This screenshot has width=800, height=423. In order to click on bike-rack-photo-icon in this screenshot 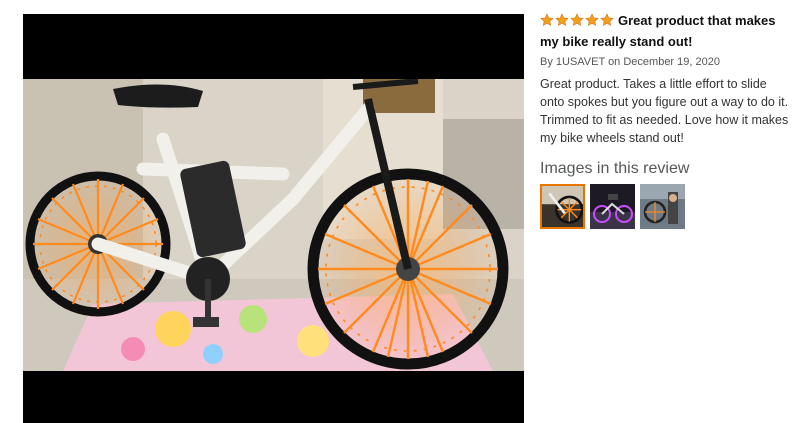, I will do `click(662, 206)`.